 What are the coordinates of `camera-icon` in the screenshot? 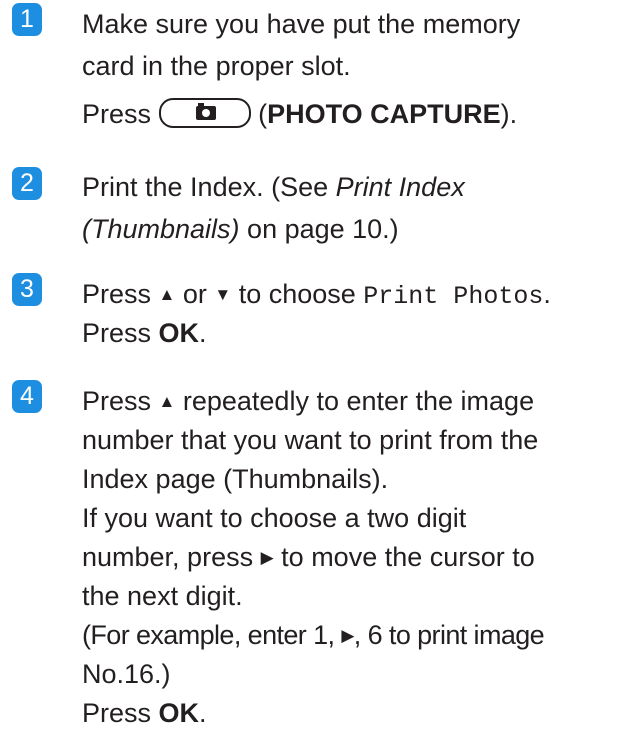 It's located at (205, 111).